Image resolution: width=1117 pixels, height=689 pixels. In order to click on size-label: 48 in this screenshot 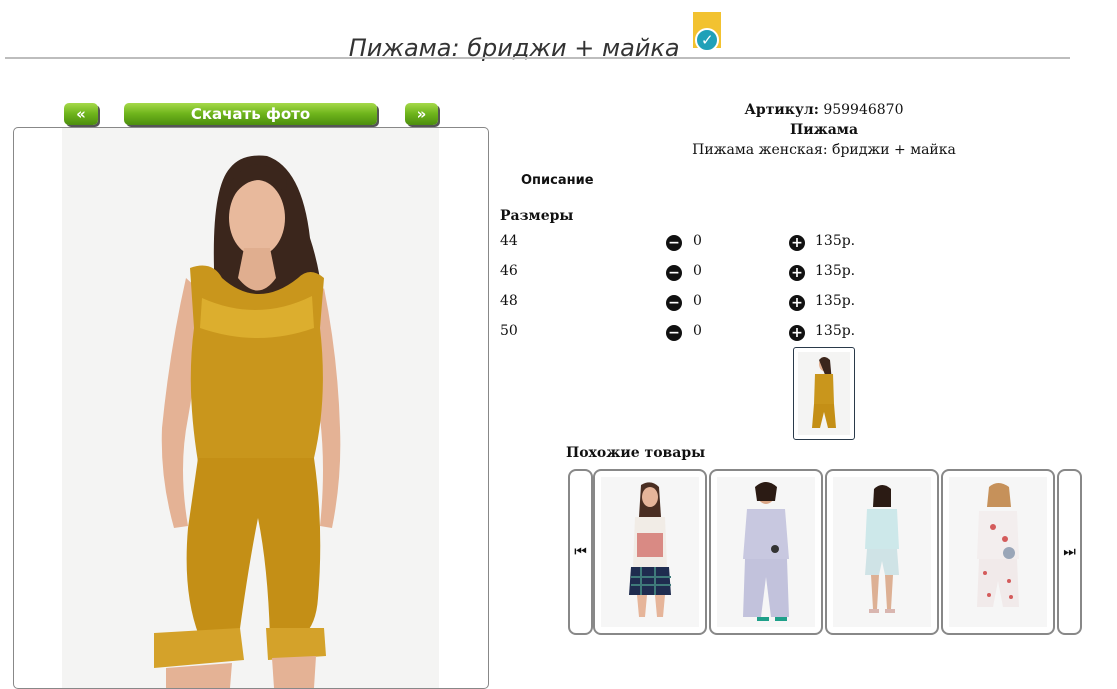, I will do `click(509, 301)`.